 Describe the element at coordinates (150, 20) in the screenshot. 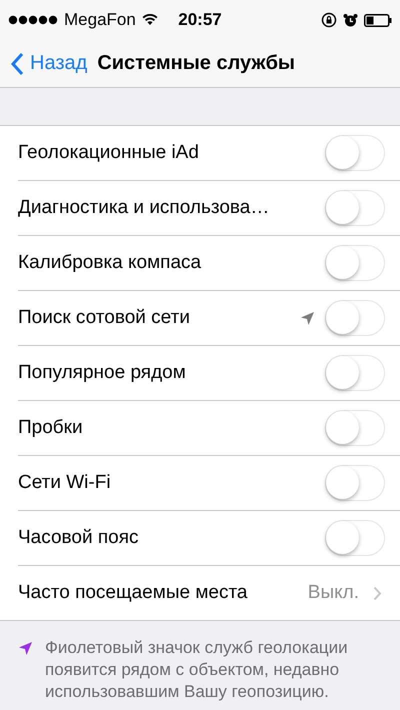

I see `wifi-icon` at that location.